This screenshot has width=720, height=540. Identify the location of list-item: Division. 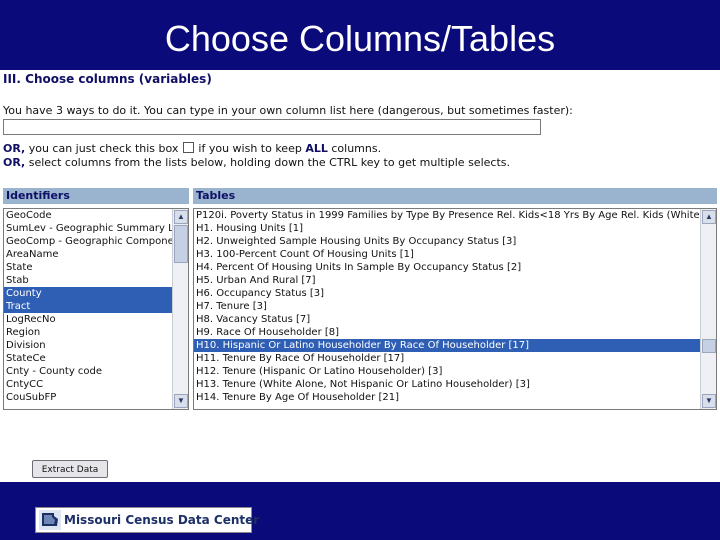
(88, 345).